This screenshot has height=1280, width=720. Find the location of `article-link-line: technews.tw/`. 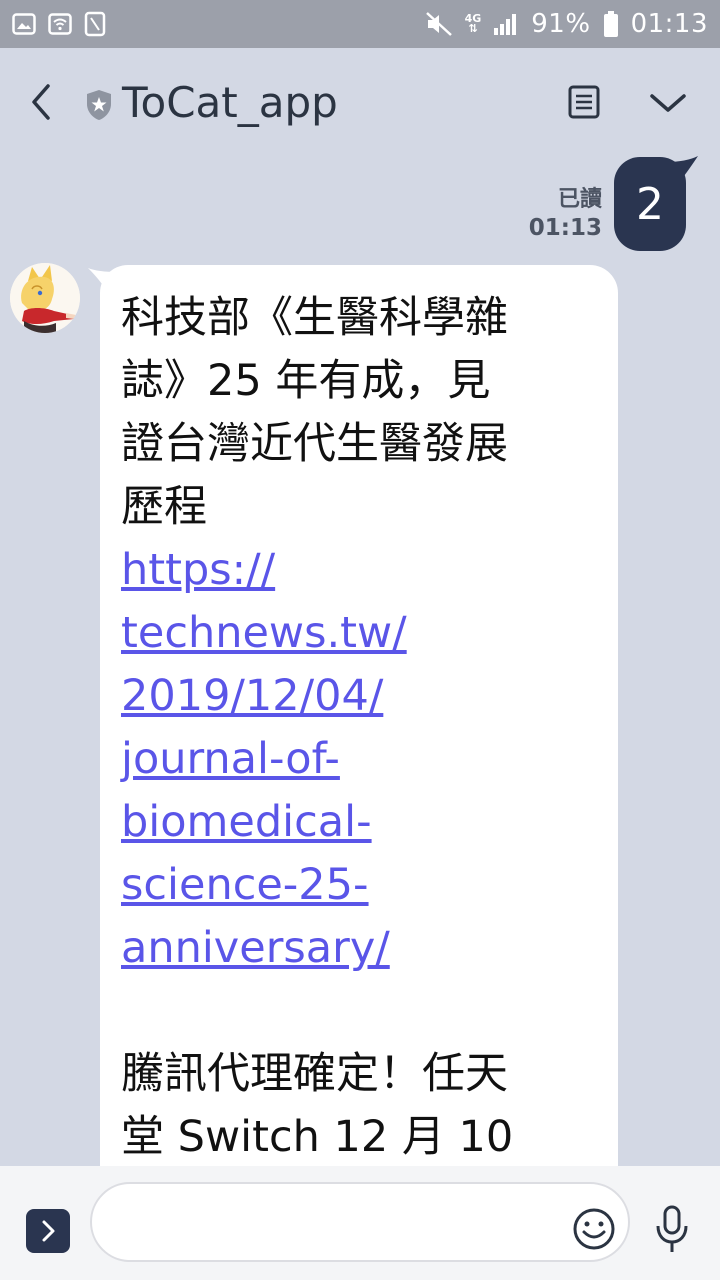

article-link-line: technews.tw/ is located at coordinates (359, 633).